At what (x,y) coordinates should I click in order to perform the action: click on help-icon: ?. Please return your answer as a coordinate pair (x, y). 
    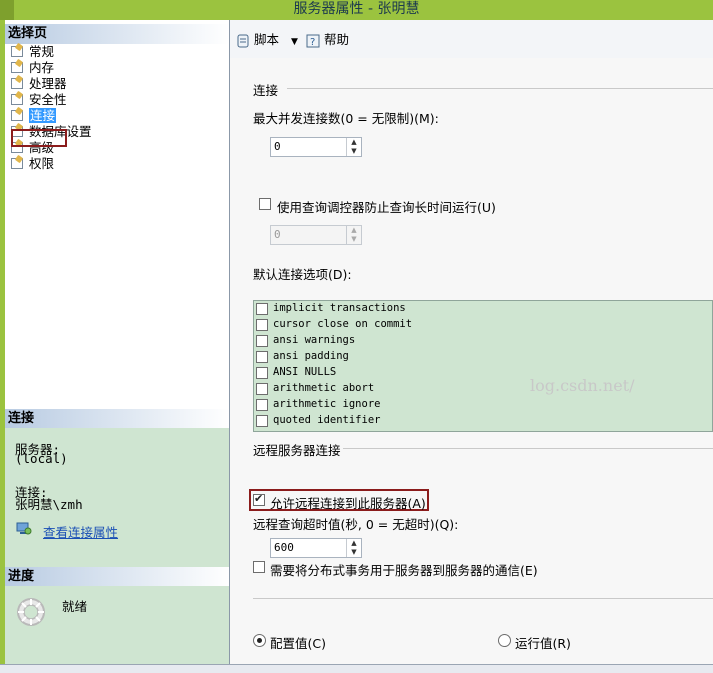
    Looking at the image, I should click on (313, 41).